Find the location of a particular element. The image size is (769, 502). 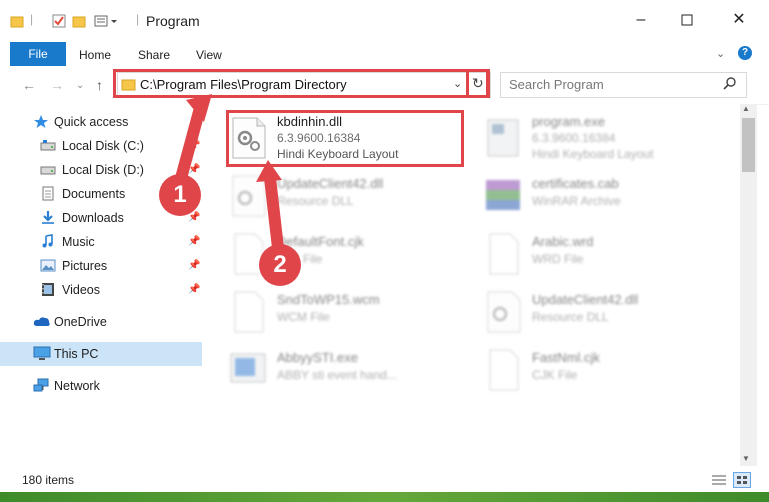

step-2-badge: 2 is located at coordinates (280, 265).